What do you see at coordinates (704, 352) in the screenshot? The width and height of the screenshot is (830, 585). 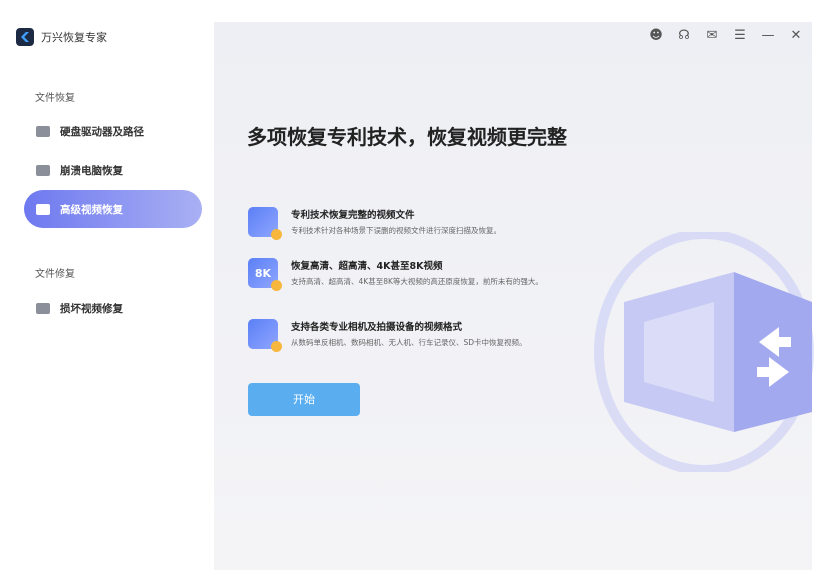 I see `video-recovery-illustration` at bounding box center [704, 352].